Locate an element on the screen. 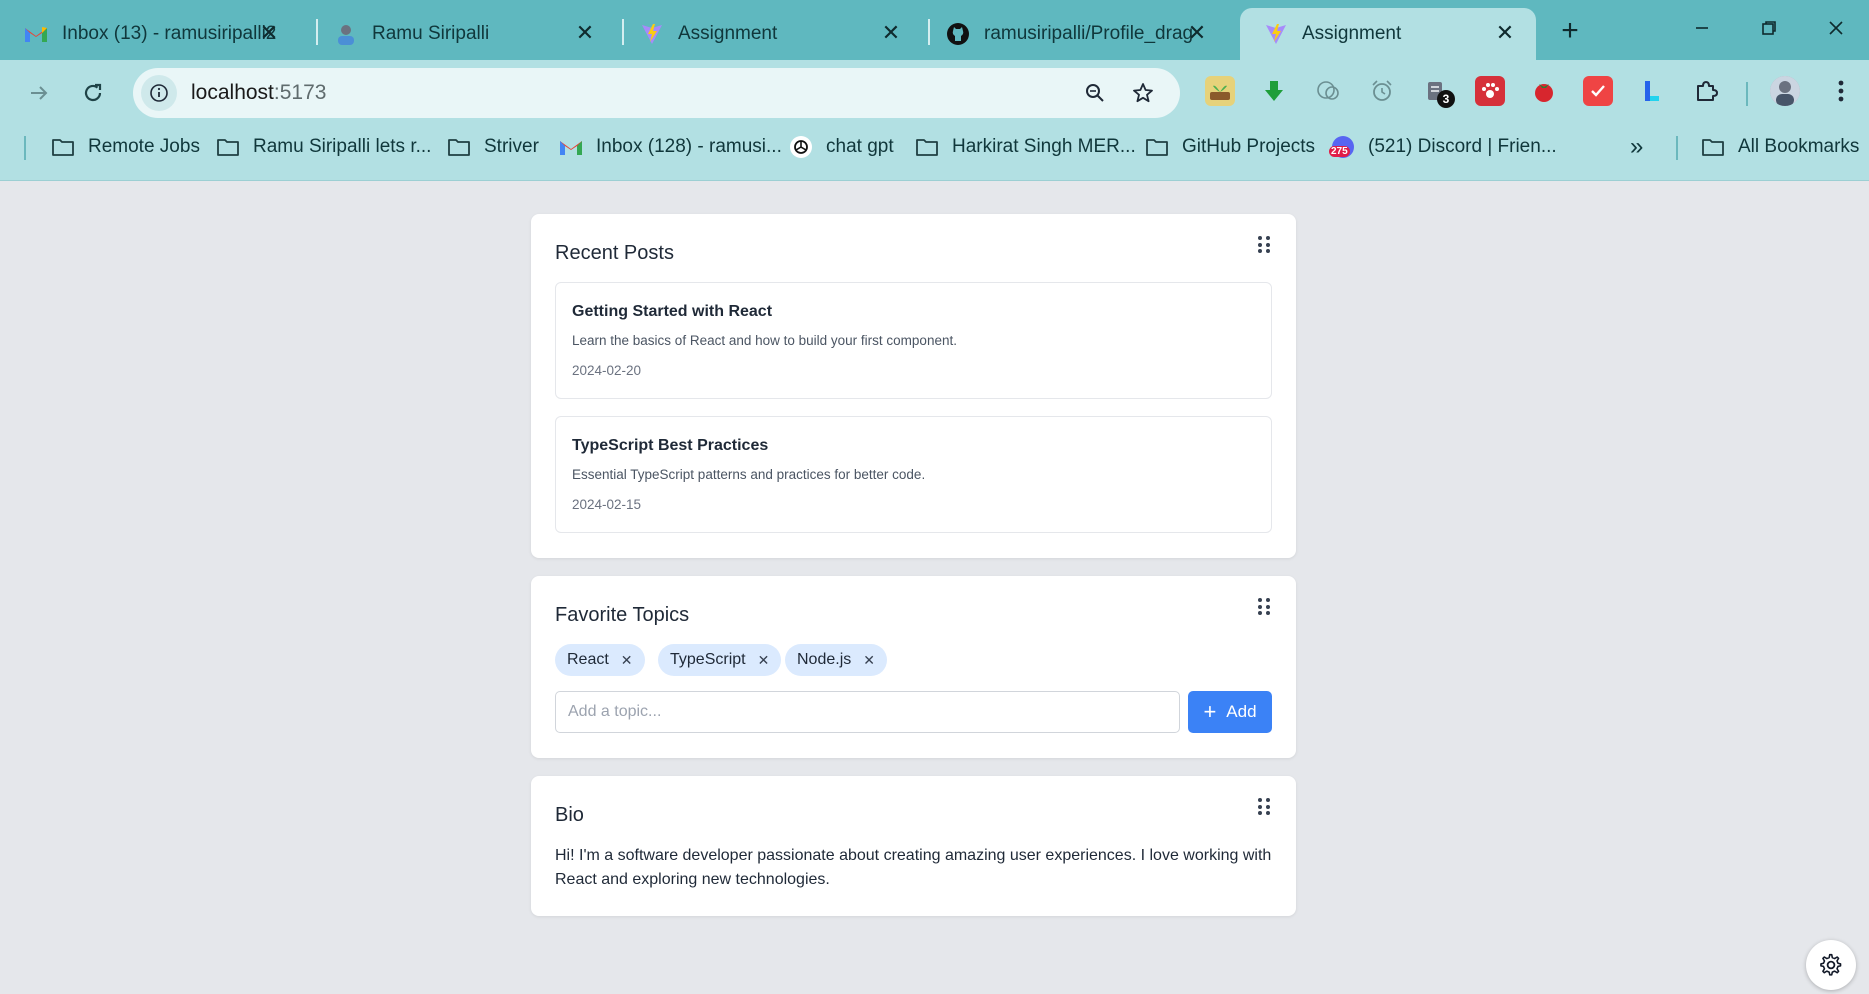  url-text: localhost:5173 is located at coordinates (258, 93).